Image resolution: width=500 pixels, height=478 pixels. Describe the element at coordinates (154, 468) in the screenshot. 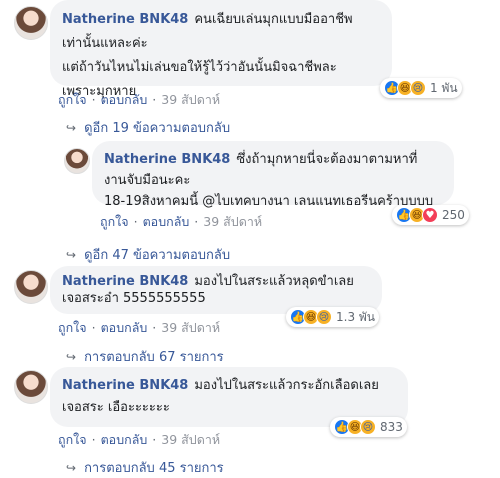

I see `replies-link-text: การตอบกลับ 45 รายการ` at that location.